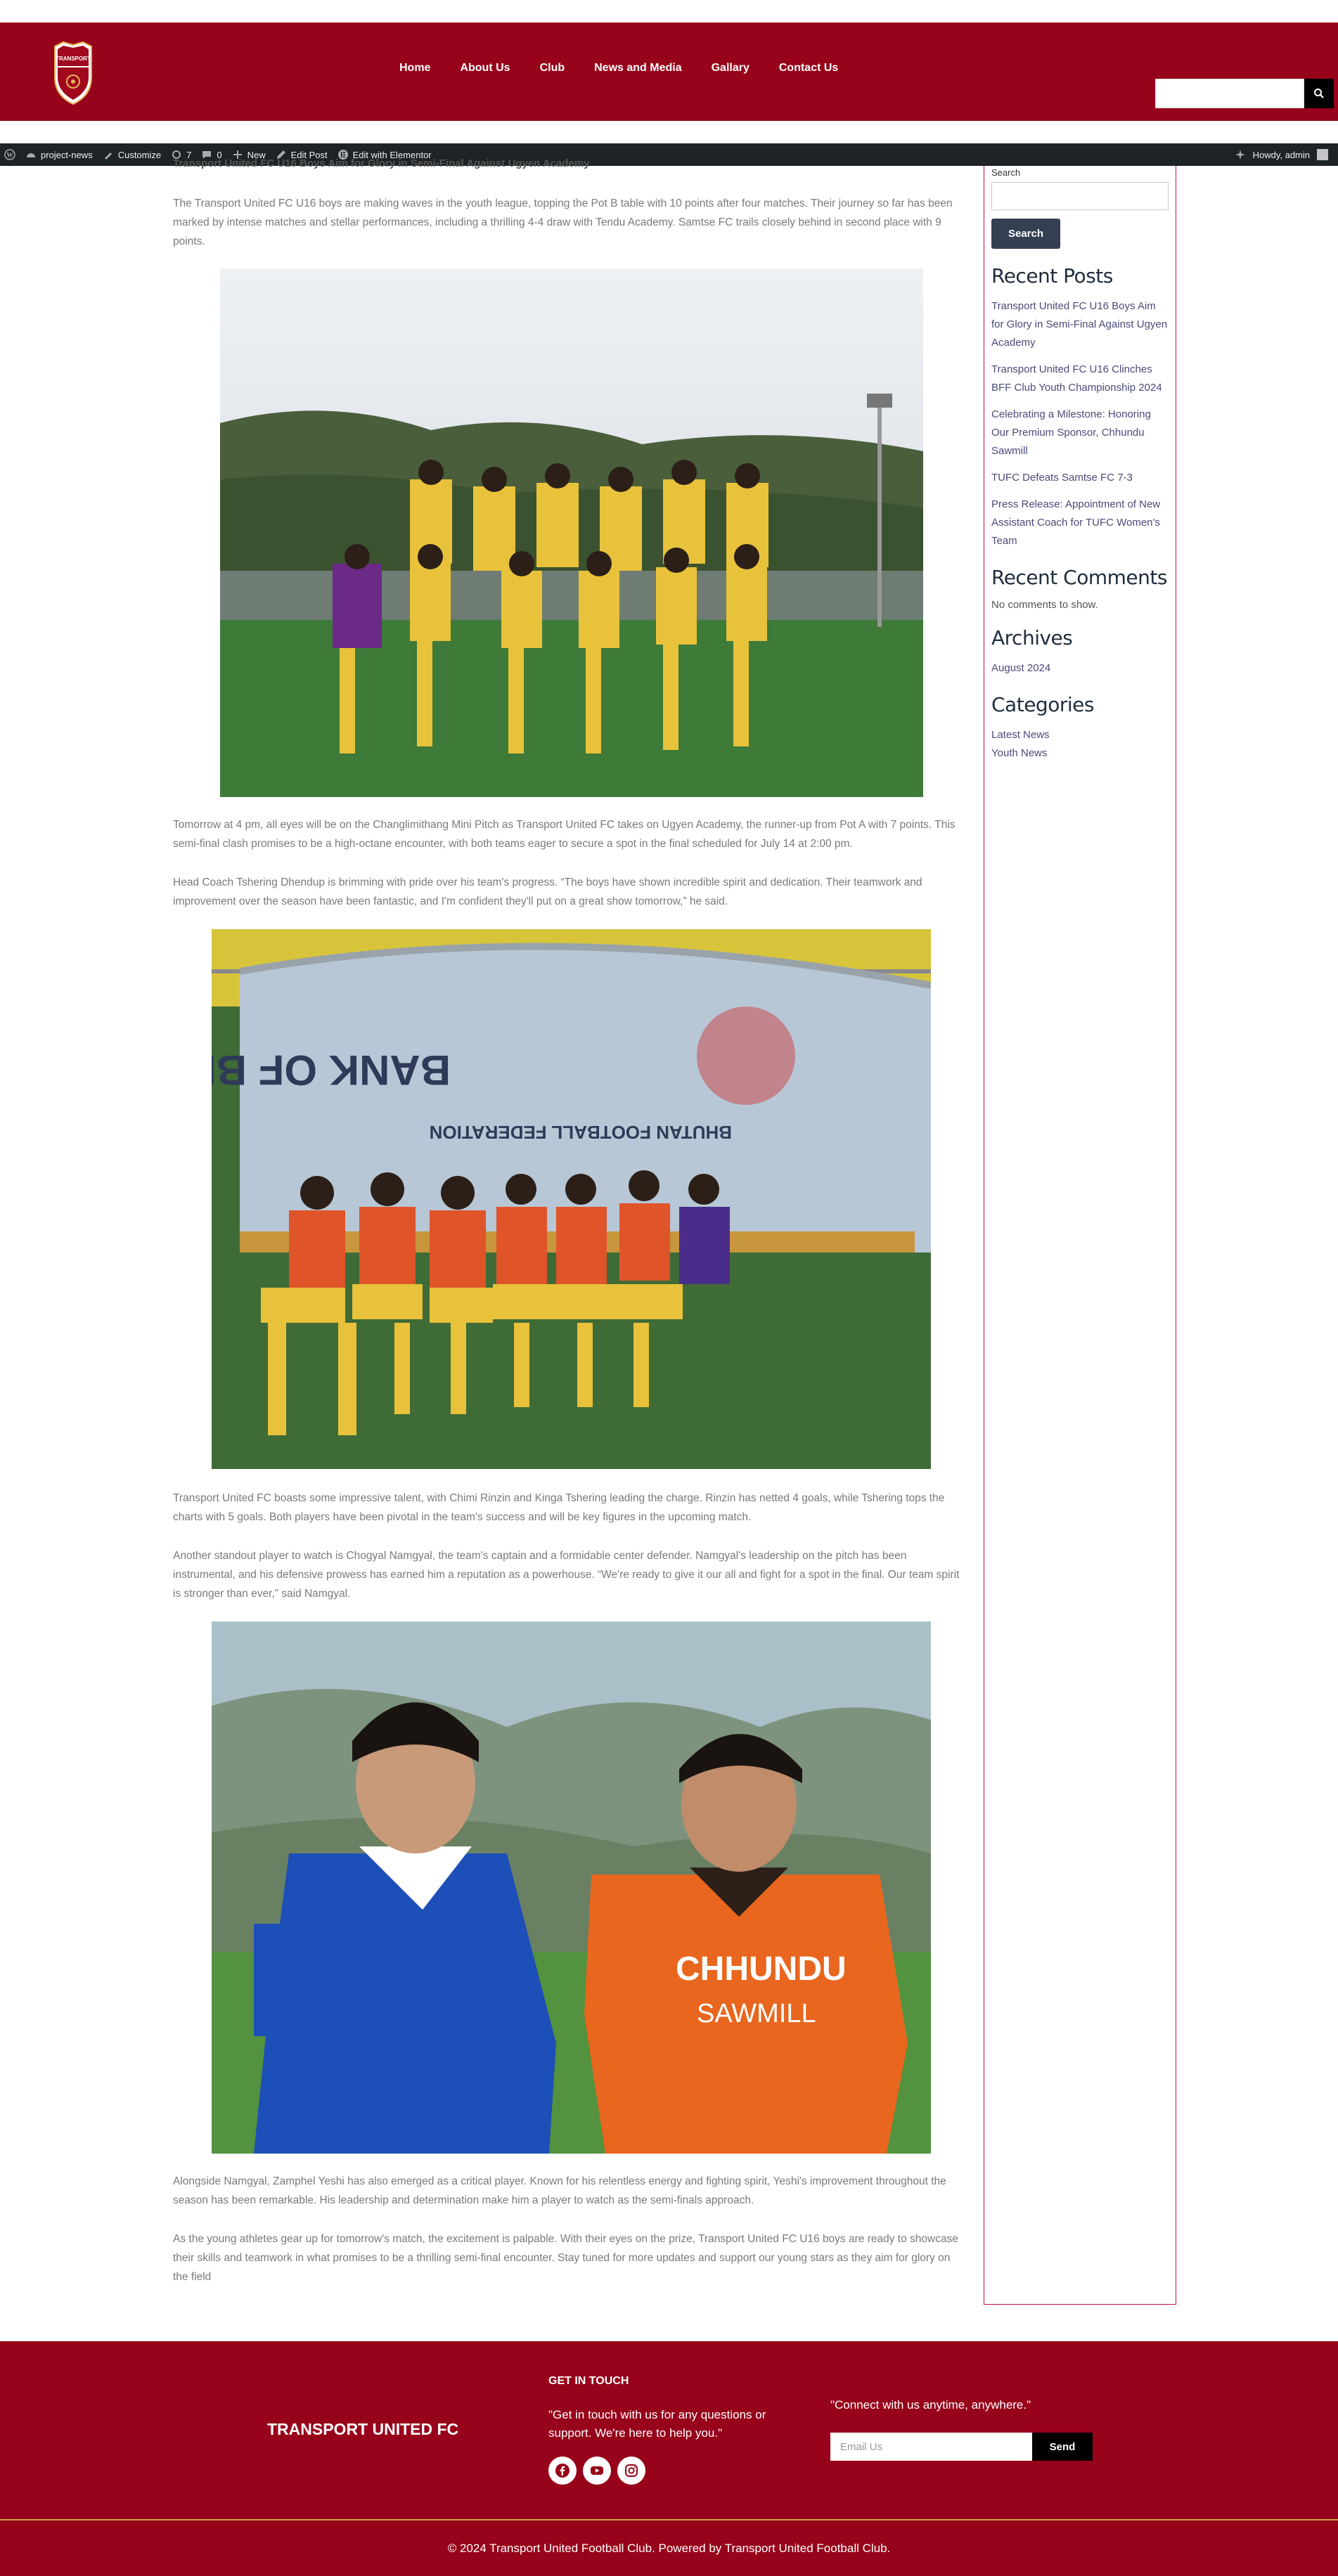 This screenshot has height=2576, width=1338. I want to click on archive-link: August 2024, so click(1080, 669).